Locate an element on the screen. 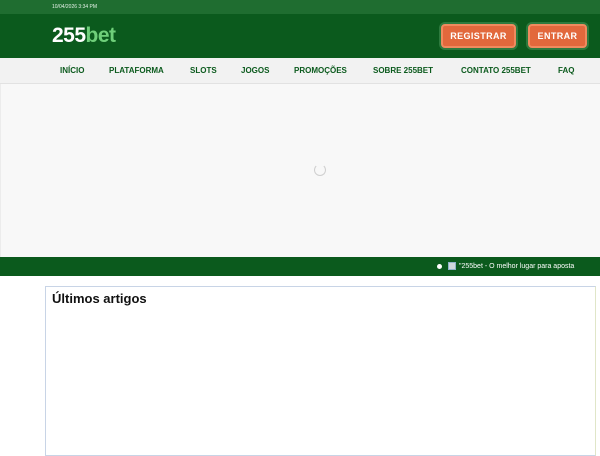 The height and width of the screenshot is (456, 600). ticker-bullet-icon is located at coordinates (439, 266).